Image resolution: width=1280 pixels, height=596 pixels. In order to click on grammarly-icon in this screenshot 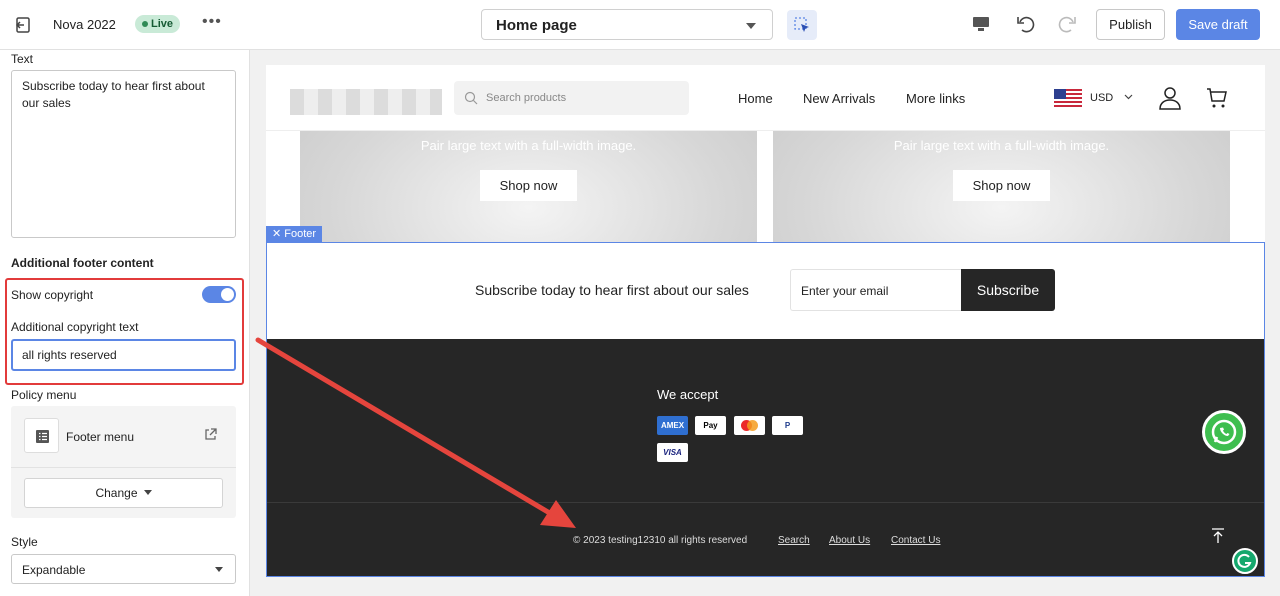, I will do `click(1245, 561)`.